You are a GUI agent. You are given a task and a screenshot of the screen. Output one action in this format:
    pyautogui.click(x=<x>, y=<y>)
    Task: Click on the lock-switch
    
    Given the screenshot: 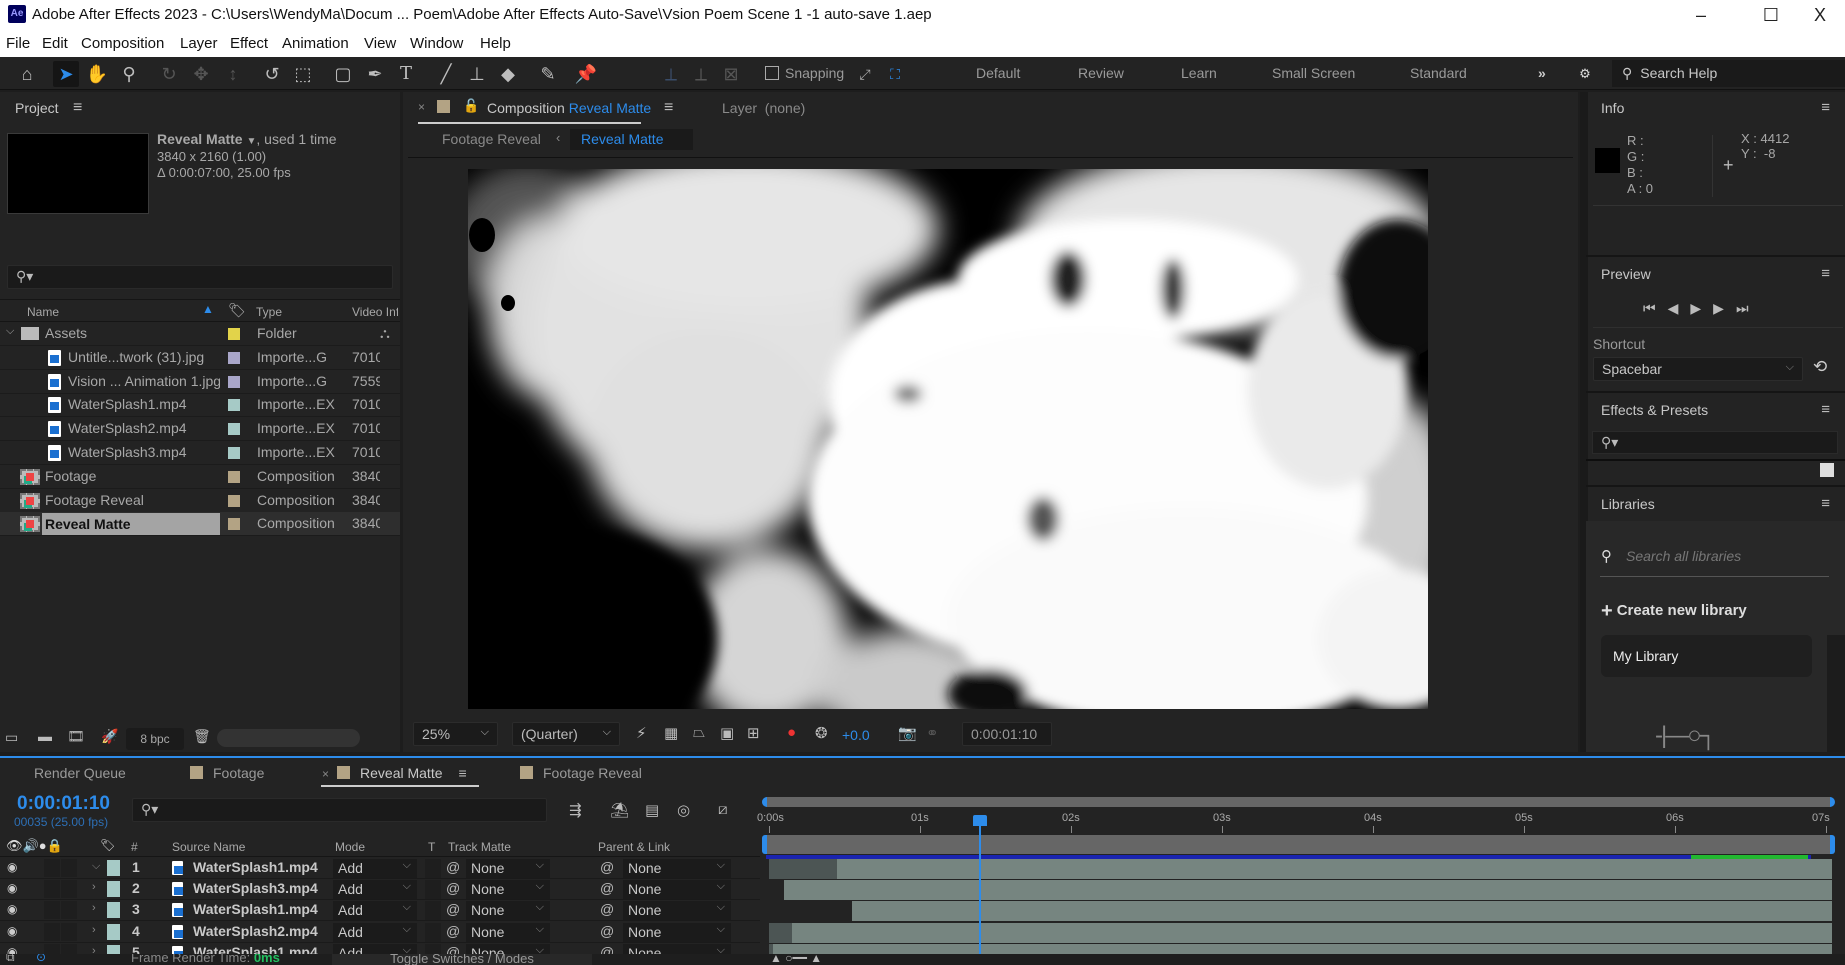 What is the action you would take?
    pyautogui.click(x=69, y=889)
    